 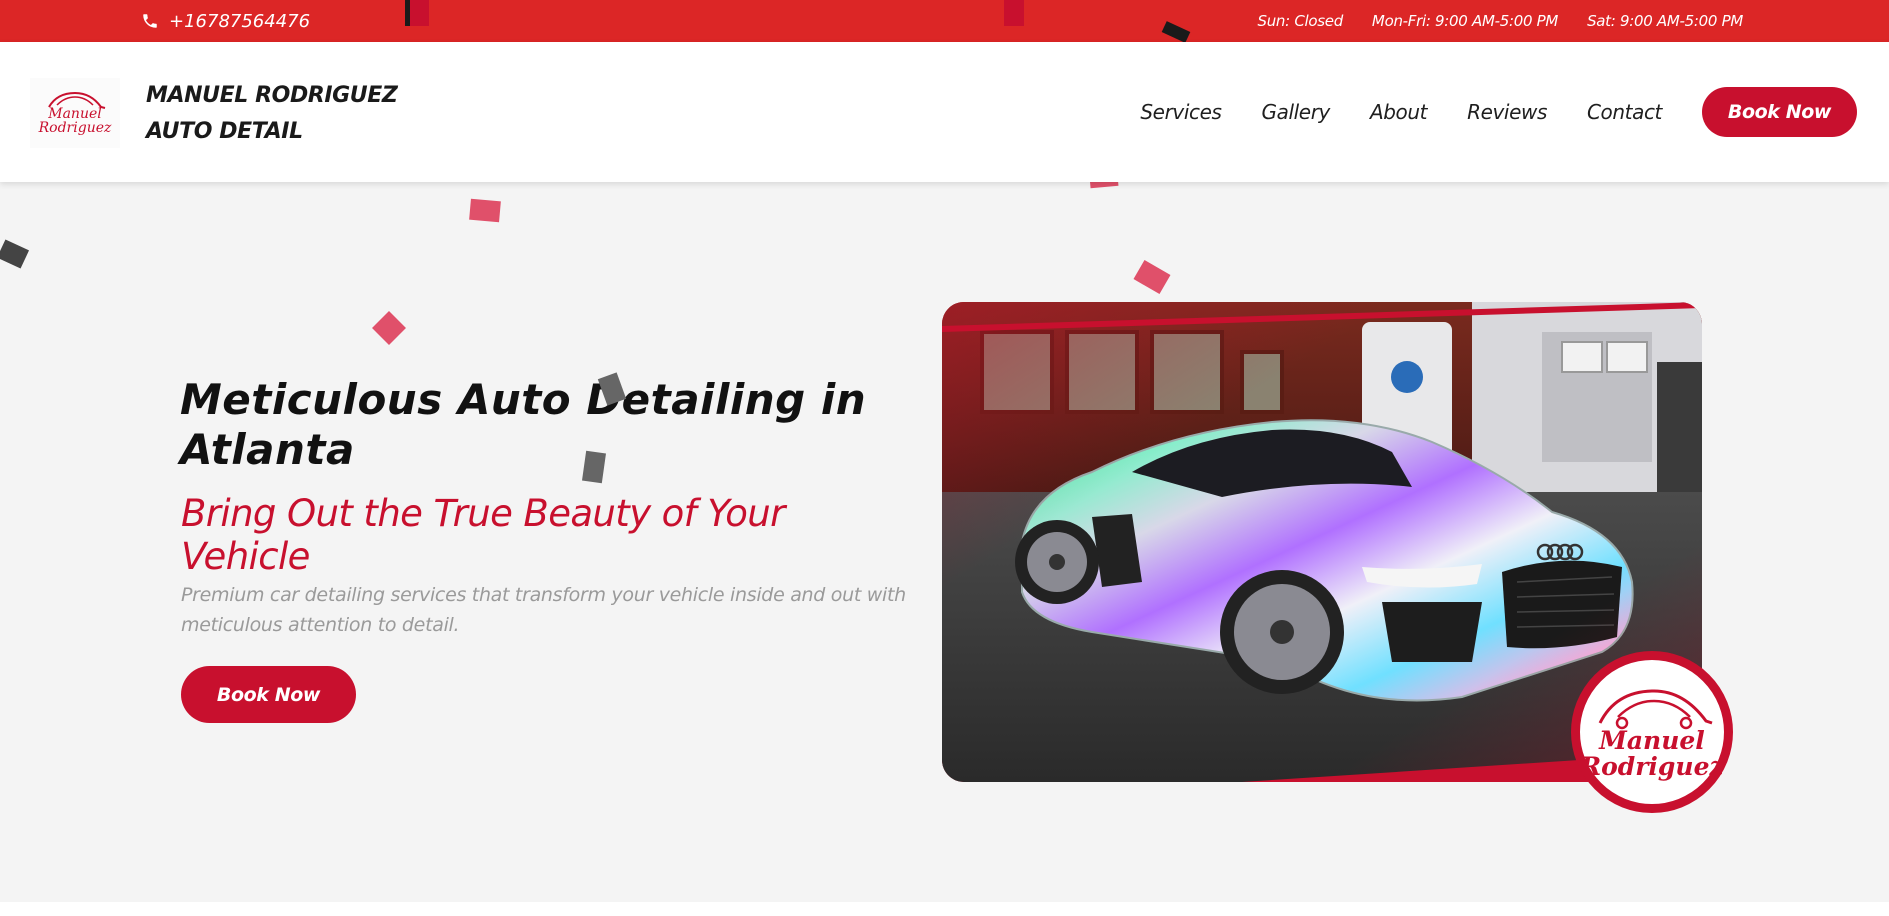 I want to click on nav-reviews: Reviews, so click(x=1507, y=112).